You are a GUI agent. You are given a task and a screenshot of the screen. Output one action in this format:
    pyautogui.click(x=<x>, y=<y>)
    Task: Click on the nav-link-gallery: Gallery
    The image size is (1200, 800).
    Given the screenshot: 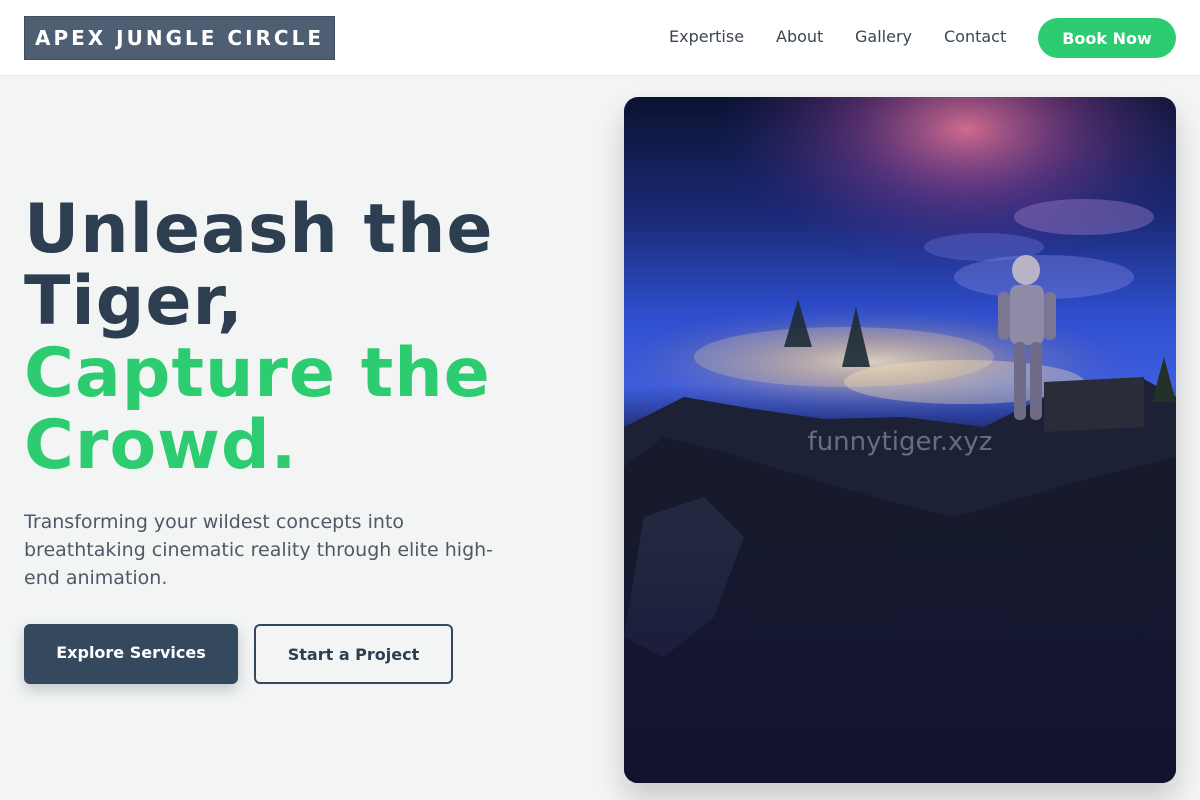 What is the action you would take?
    pyautogui.click(x=883, y=37)
    